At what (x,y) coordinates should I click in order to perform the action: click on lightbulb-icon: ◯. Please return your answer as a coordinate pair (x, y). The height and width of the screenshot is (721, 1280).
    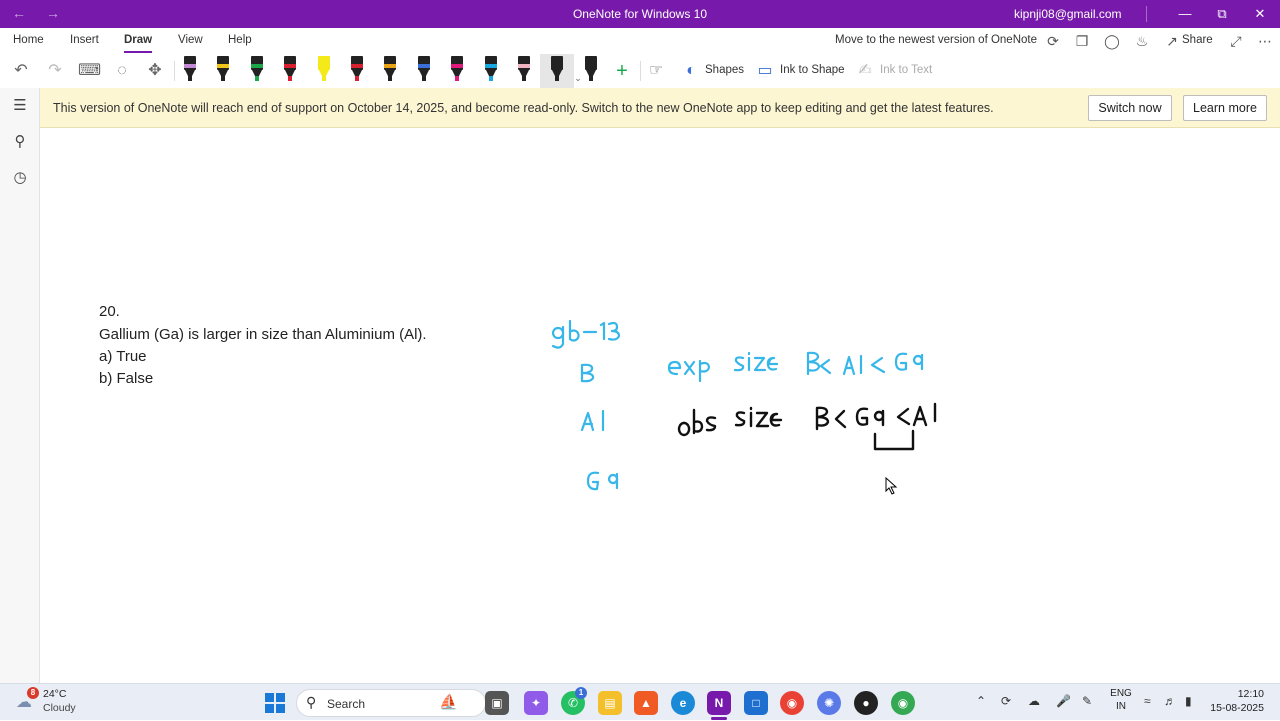
    Looking at the image, I should click on (1112, 41).